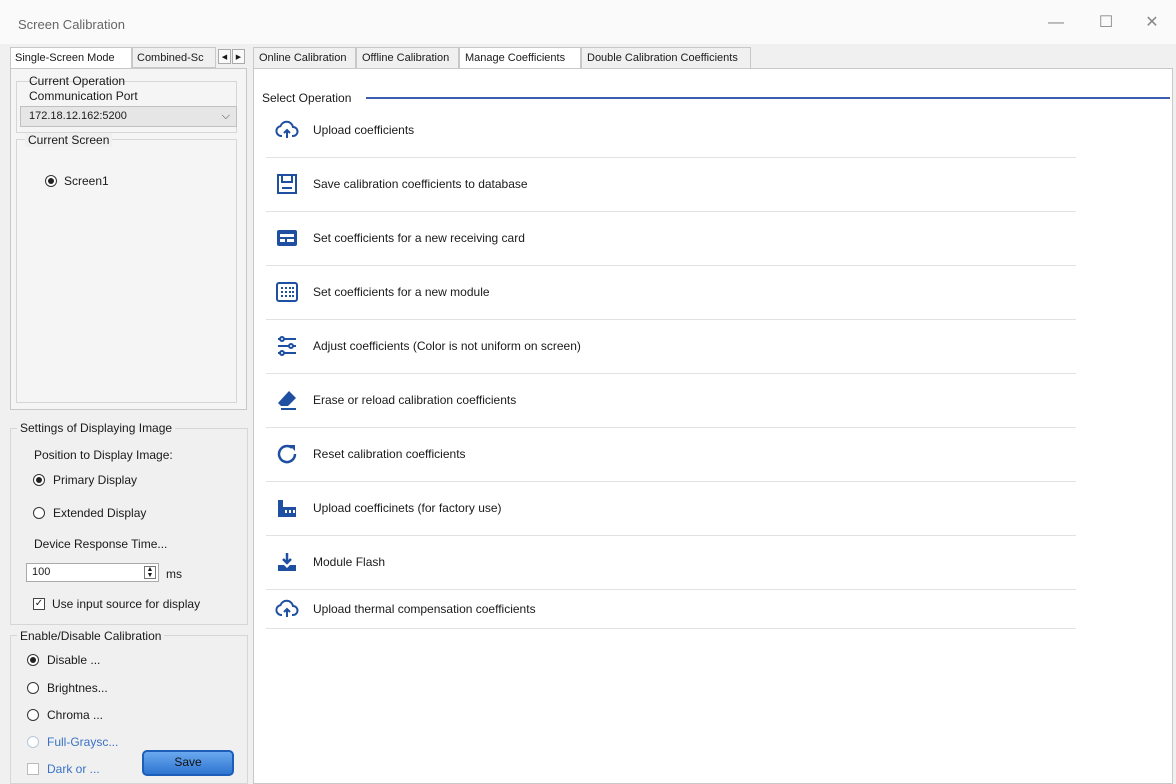  What do you see at coordinates (671, 609) in the screenshot?
I see `op-upload-thermal: Upload thermal compensation coefficients` at bounding box center [671, 609].